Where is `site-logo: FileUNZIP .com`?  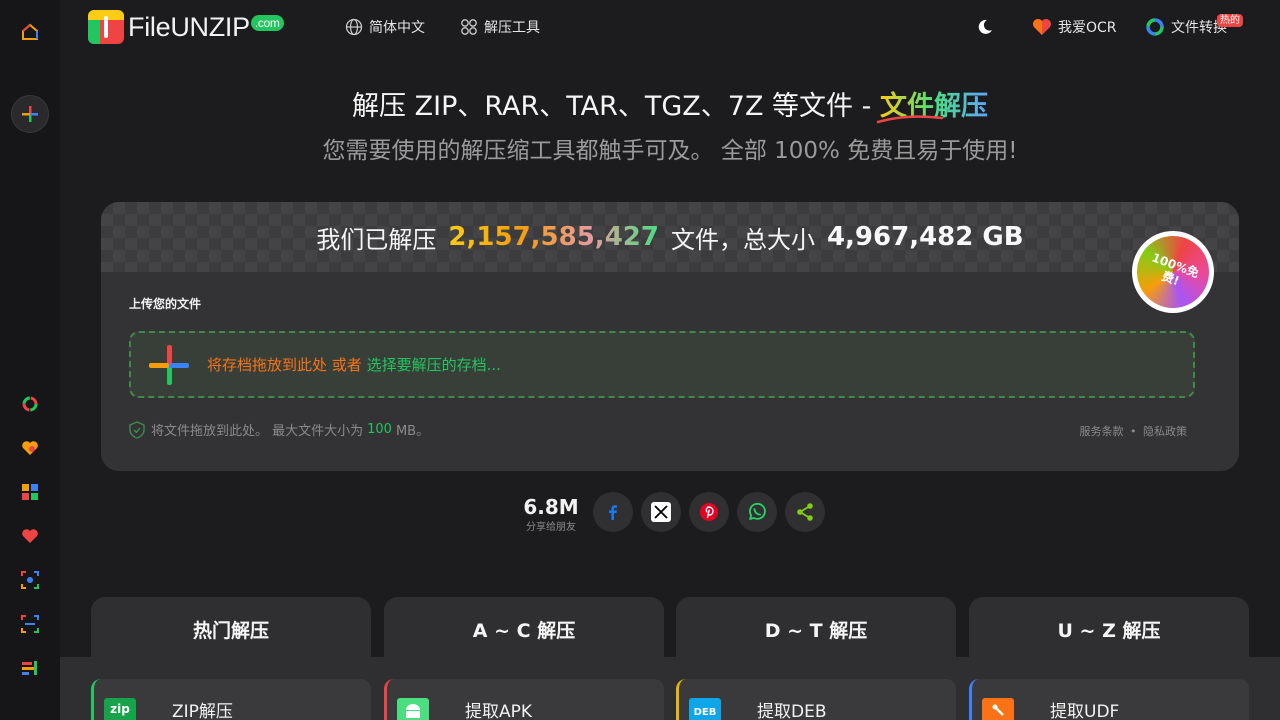
site-logo: FileUNZIP .com is located at coordinates (186, 27).